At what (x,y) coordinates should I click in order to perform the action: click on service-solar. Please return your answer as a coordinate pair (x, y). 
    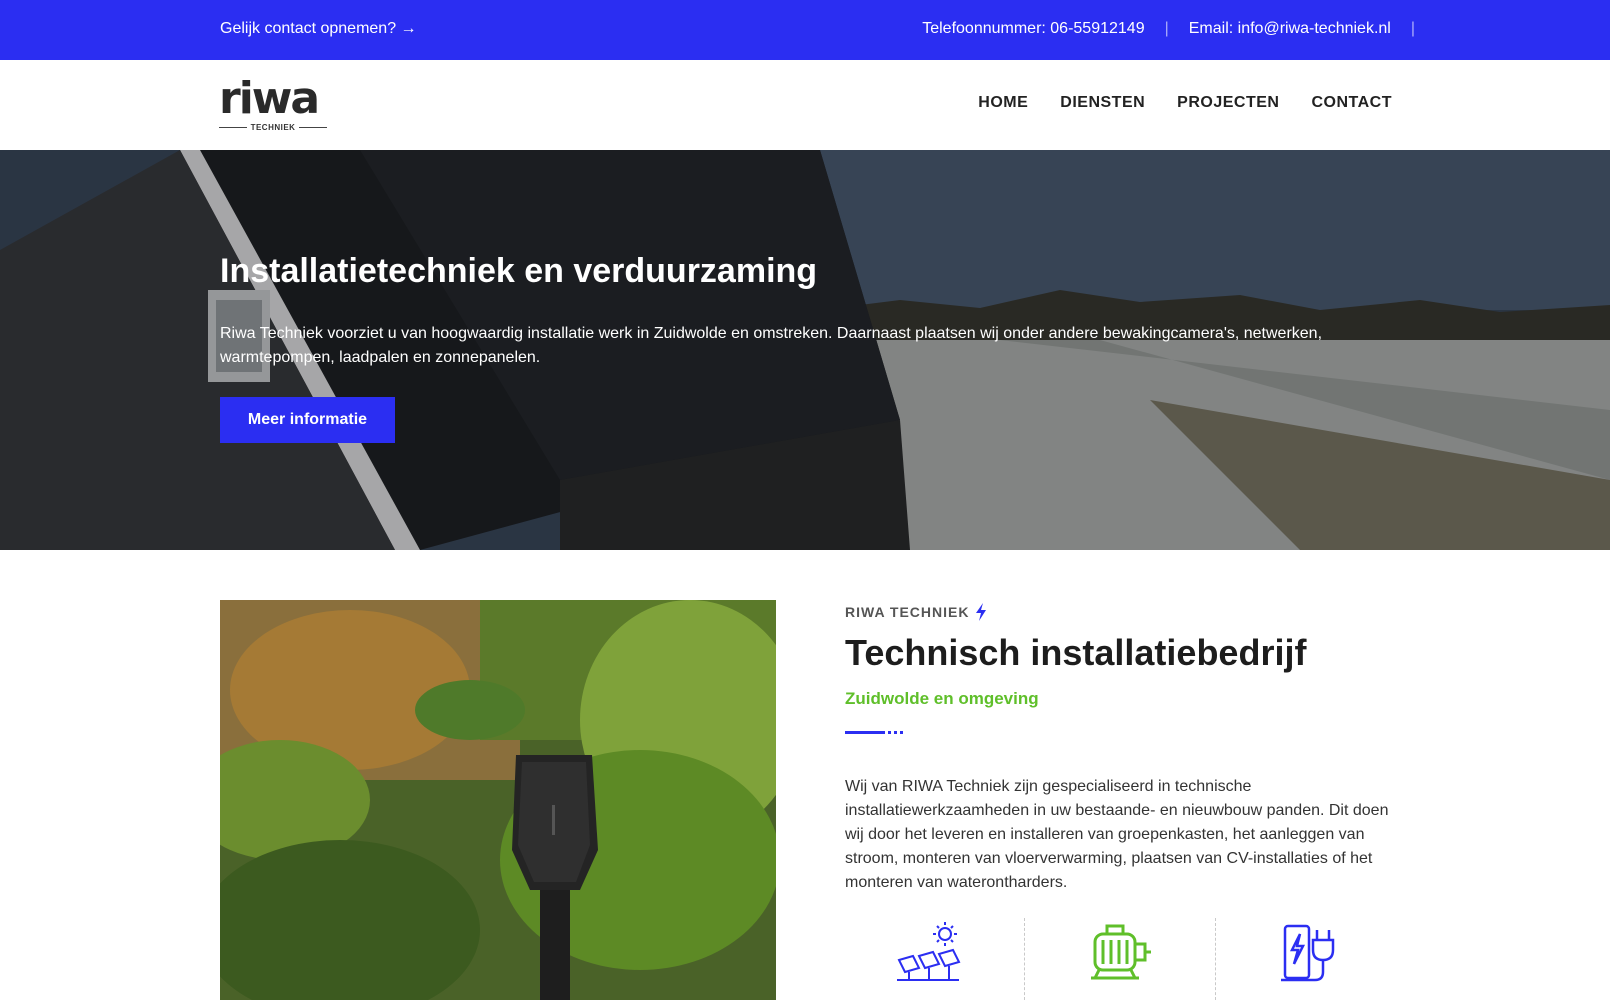
    Looking at the image, I should click on (928, 959).